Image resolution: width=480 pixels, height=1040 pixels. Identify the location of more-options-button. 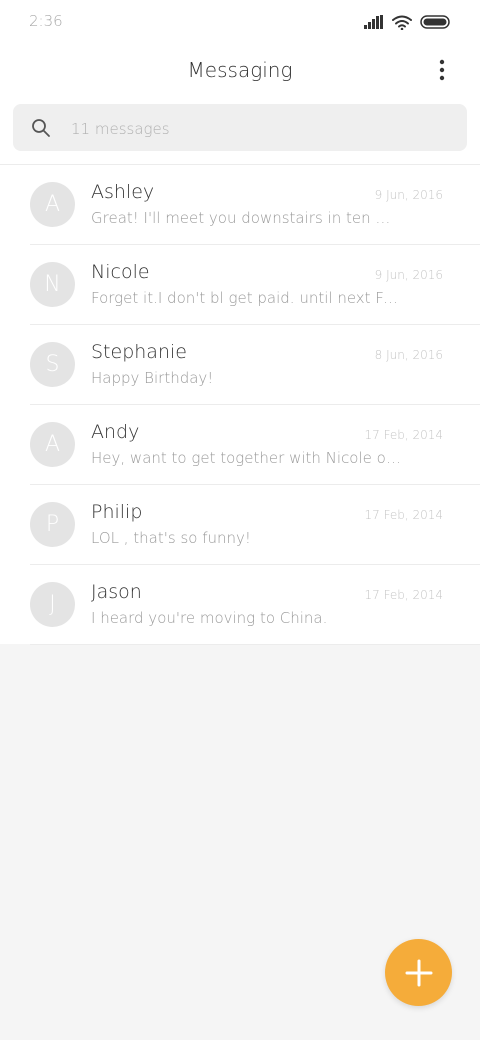
(442, 70).